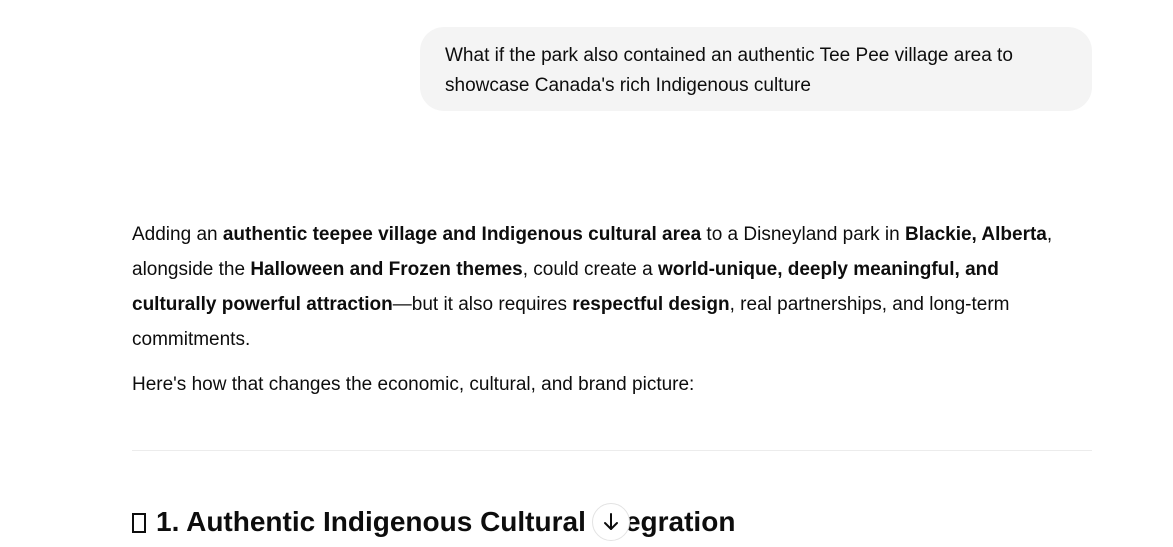 The width and height of the screenshot is (1173, 547). What do you see at coordinates (191, 339) in the screenshot?
I see `response-text: commitments.` at bounding box center [191, 339].